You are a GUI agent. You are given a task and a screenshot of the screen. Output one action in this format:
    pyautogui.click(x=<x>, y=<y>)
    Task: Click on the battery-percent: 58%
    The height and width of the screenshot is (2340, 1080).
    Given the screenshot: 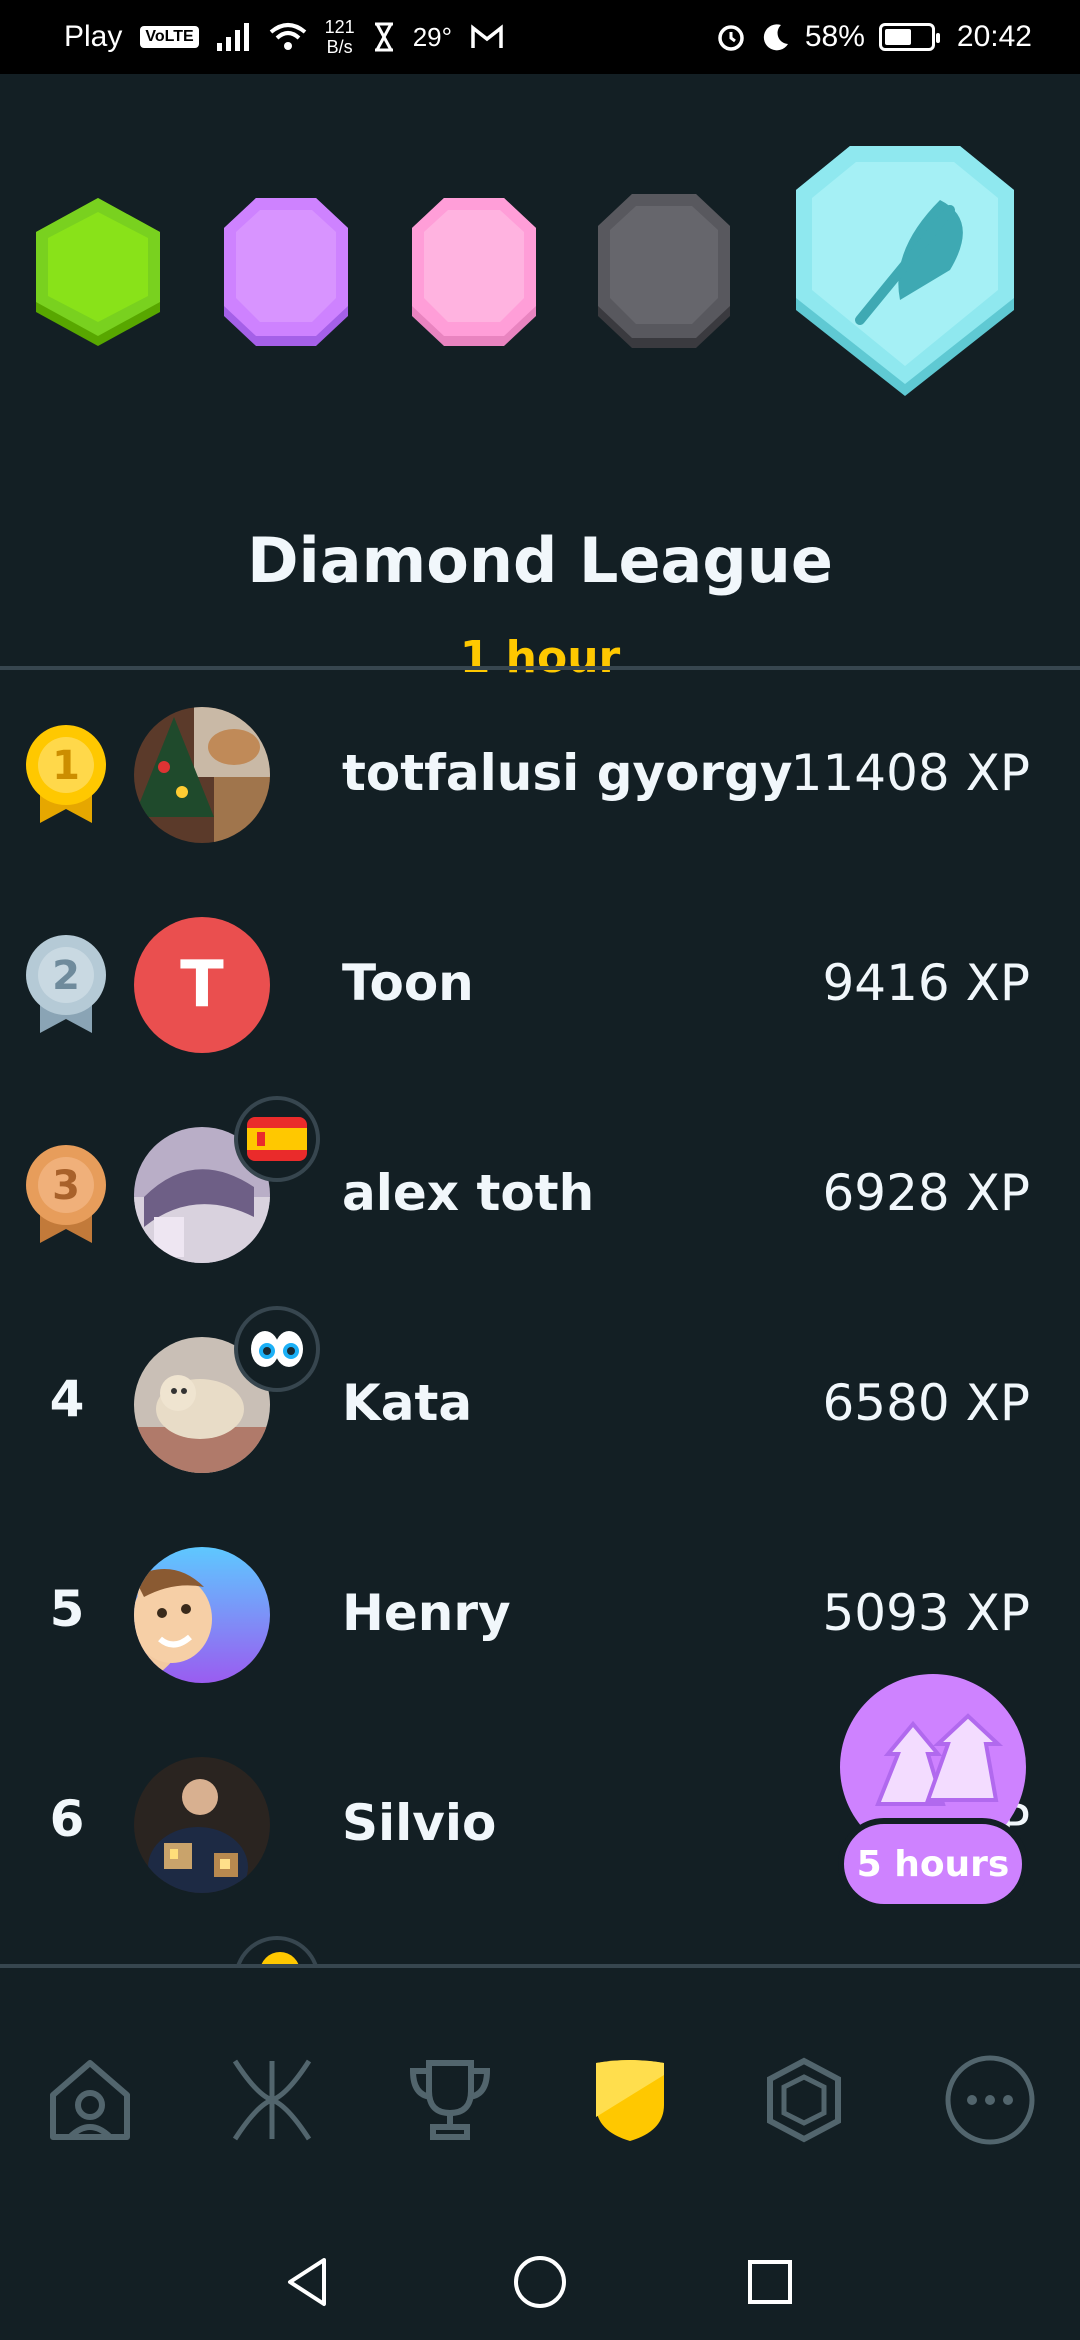 What is the action you would take?
    pyautogui.click(x=834, y=36)
    